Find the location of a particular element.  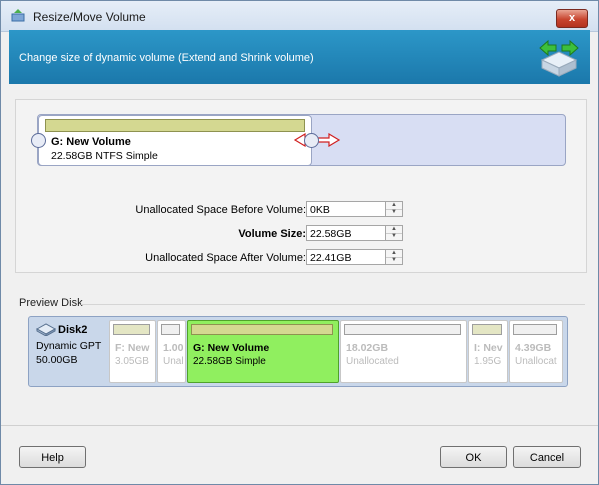

volume-size-input: 22.58GB is located at coordinates (346, 233).